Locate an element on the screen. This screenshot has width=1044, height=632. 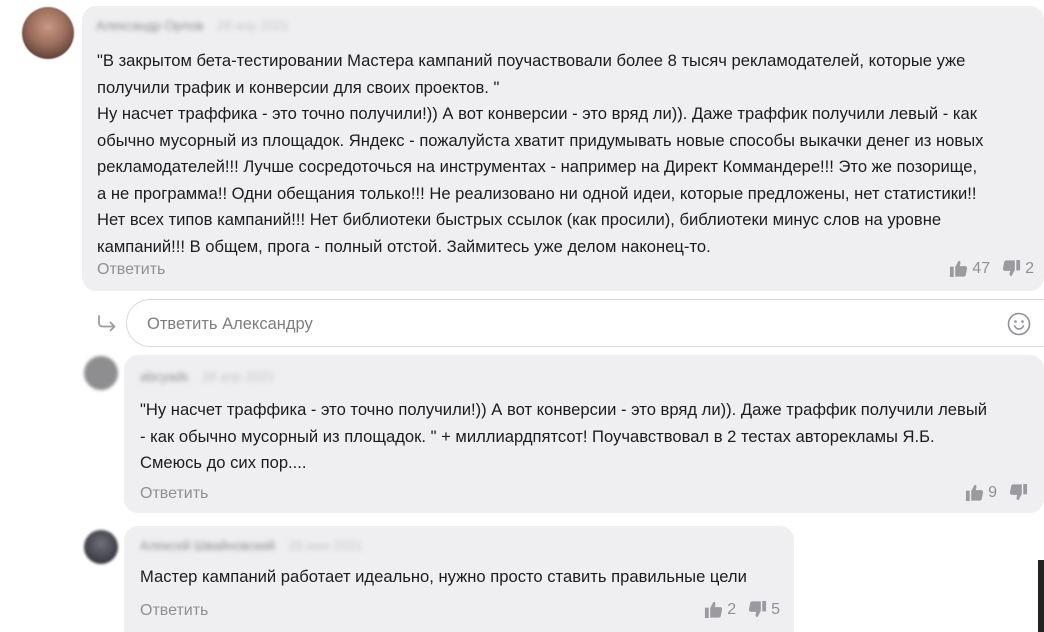
reply-field is located at coordinates (585, 323).